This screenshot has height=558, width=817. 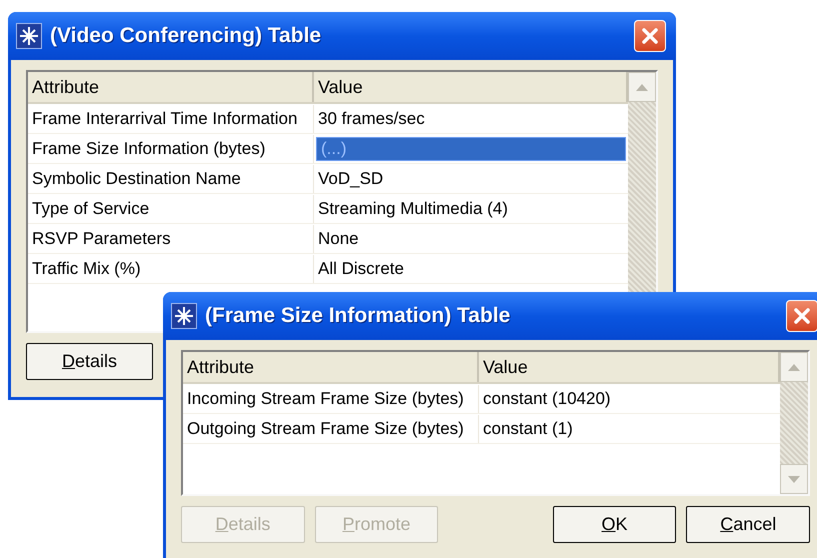 I want to click on table-cell: Frame Size Information (bytes), so click(x=171, y=149).